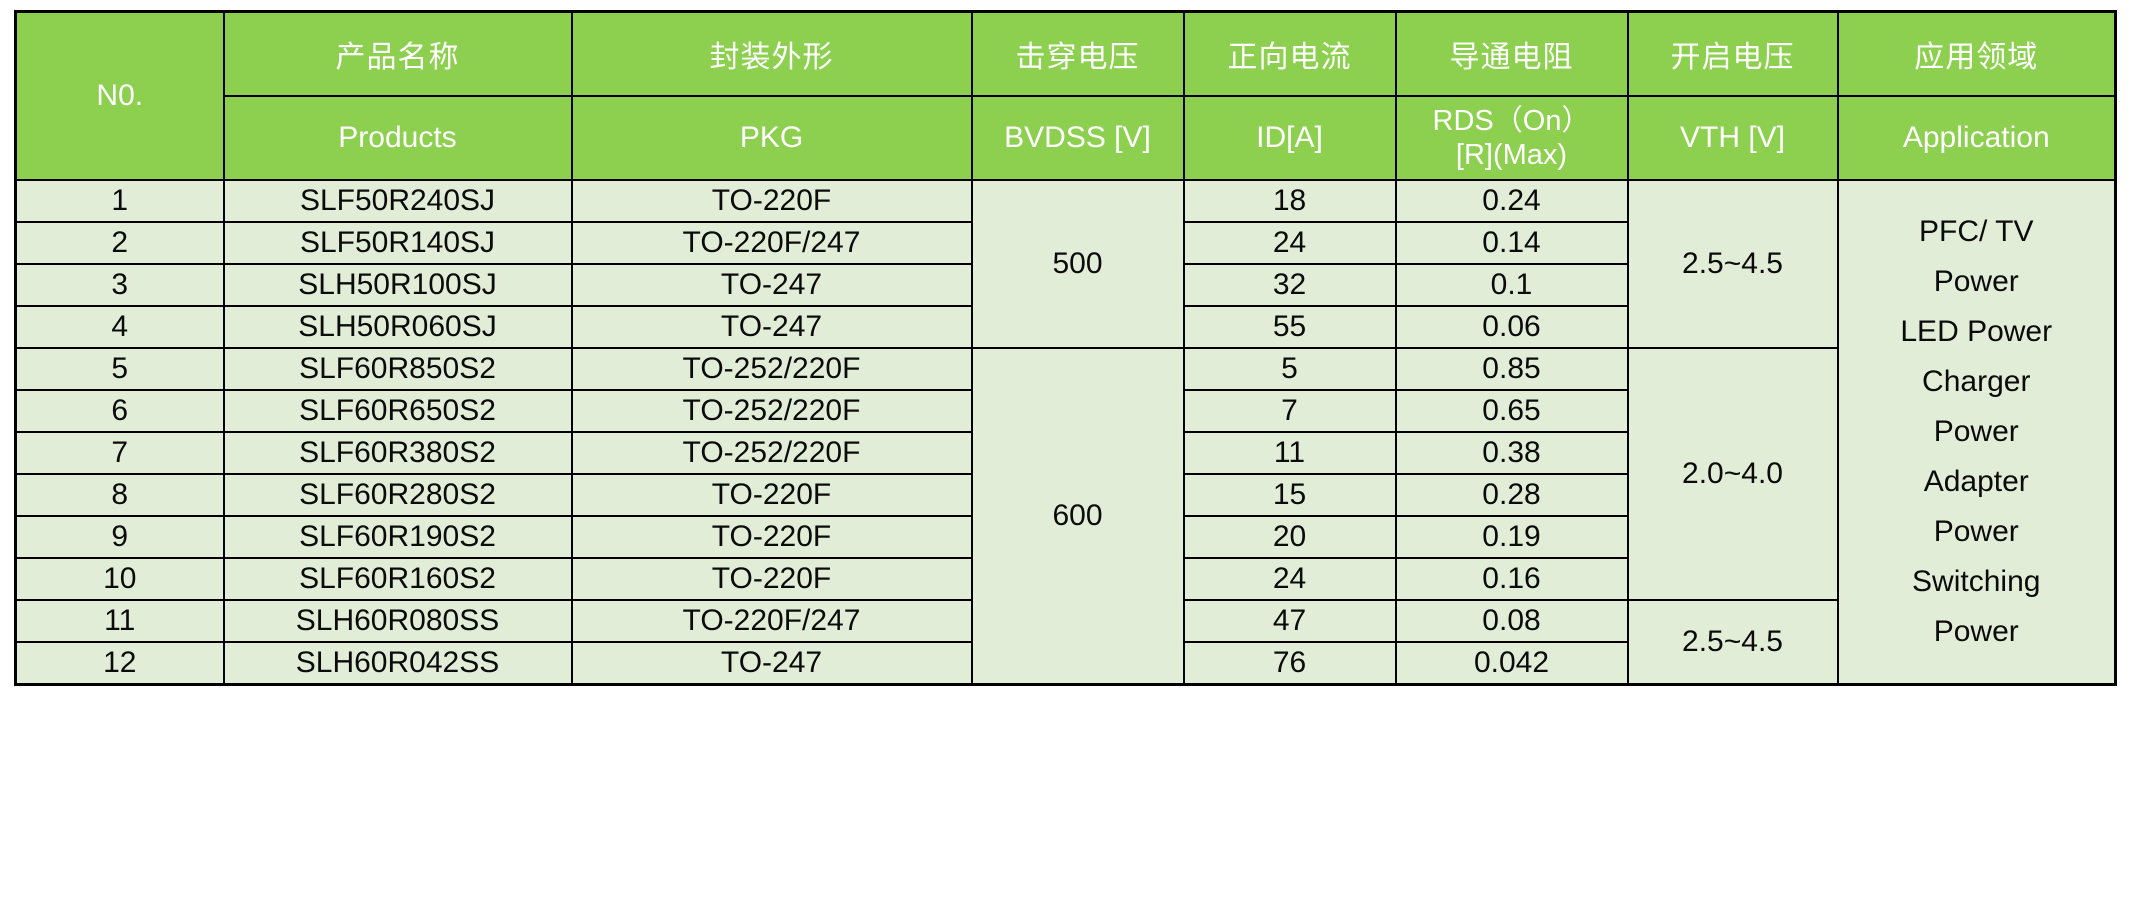 The width and height of the screenshot is (2130, 916). I want to click on cell-product: SLH60R042SS, so click(397, 663).